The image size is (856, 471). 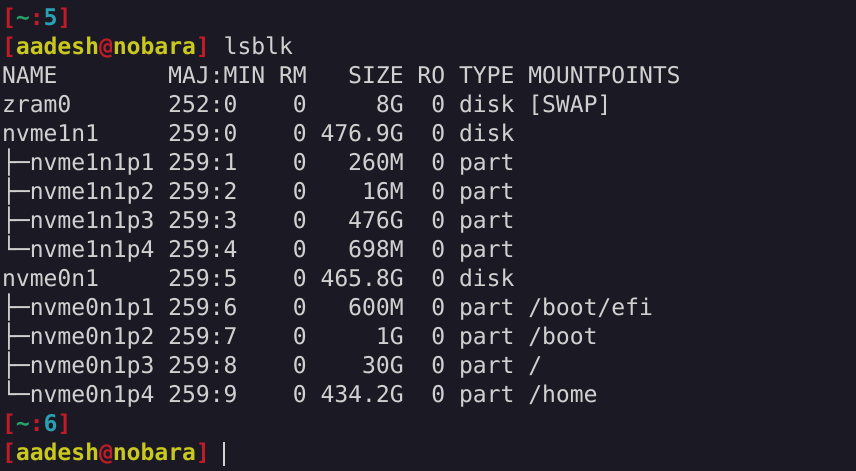 I want to click on output-line: ├─nvme1n1p2 259:2 0 16M 0 part, so click(x=258, y=192).